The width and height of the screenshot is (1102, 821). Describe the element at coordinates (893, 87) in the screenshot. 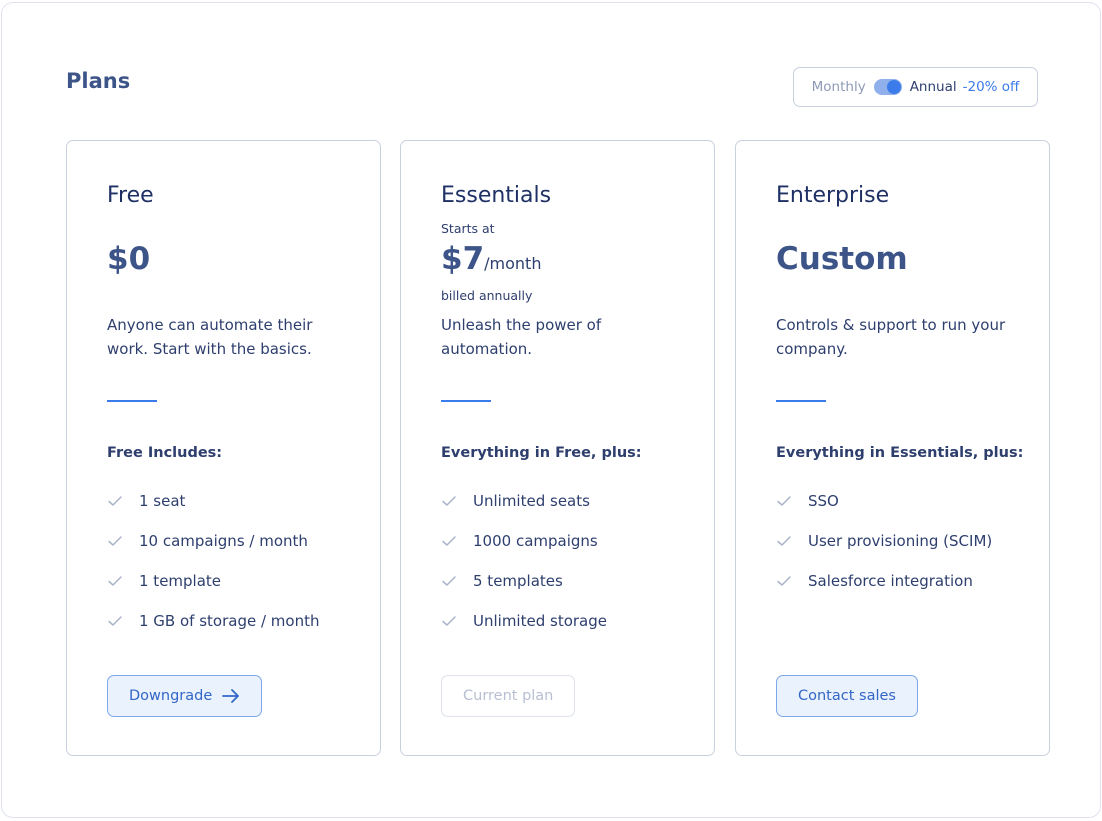

I see `switch-knob` at that location.